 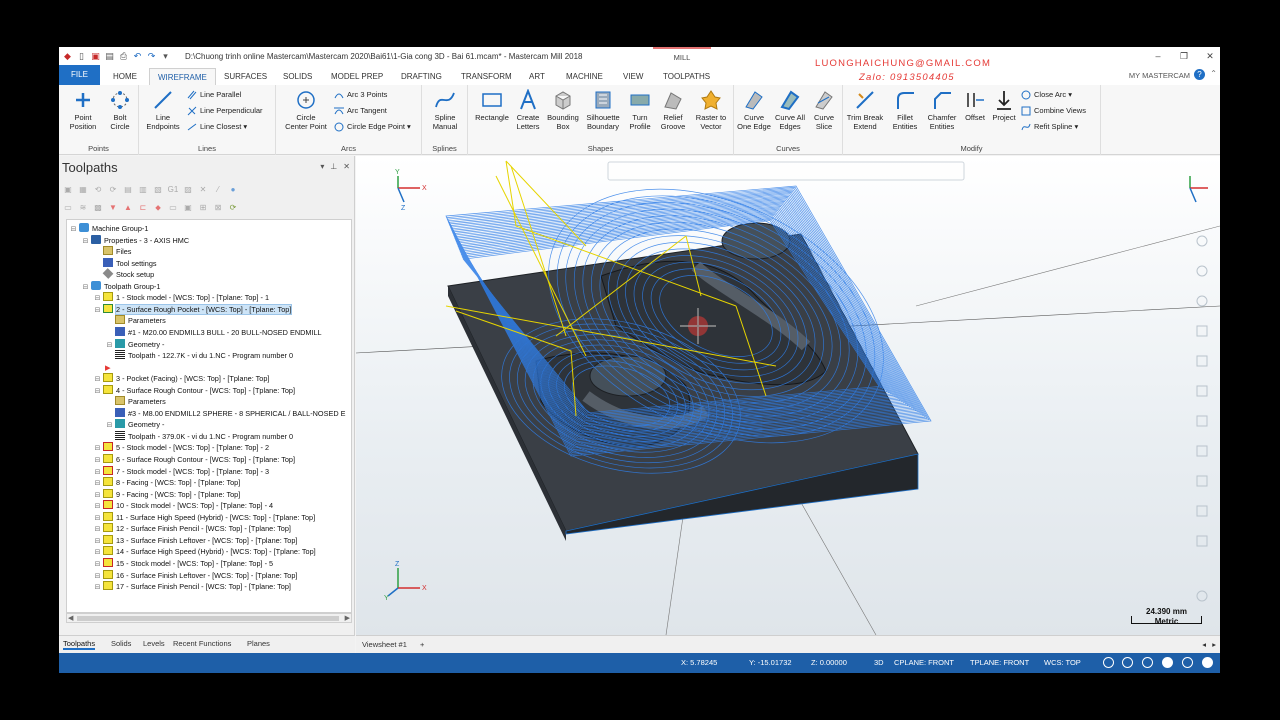 What do you see at coordinates (98, 207) in the screenshot?
I see `post-toggle-icon: ▩` at bounding box center [98, 207].